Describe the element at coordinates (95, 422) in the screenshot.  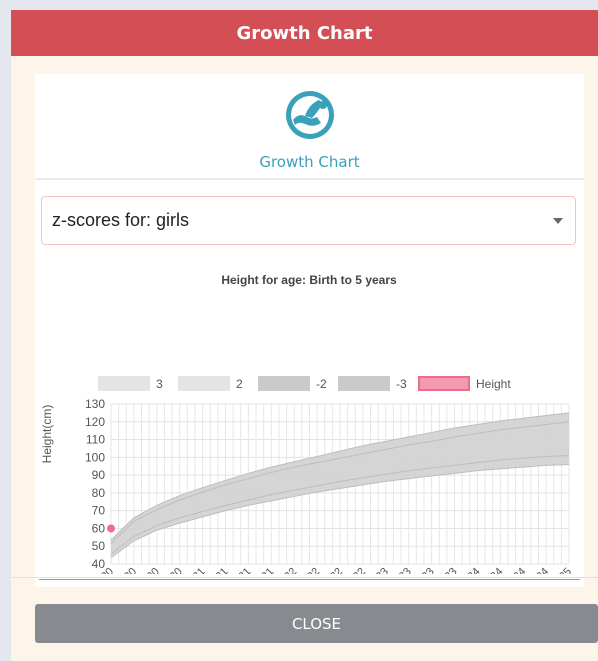
I see `y-tick-label: 120` at that location.